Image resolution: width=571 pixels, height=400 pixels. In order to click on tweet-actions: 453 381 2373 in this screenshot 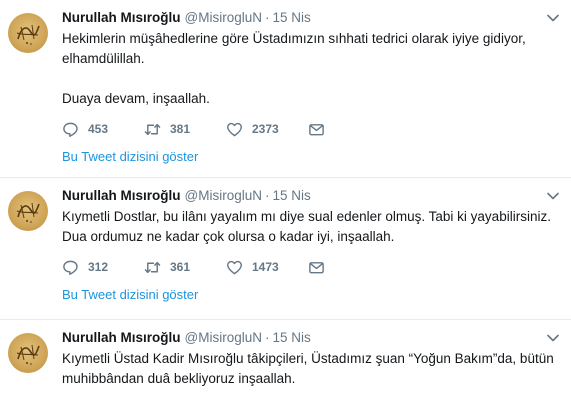, I will do `click(311, 129)`.